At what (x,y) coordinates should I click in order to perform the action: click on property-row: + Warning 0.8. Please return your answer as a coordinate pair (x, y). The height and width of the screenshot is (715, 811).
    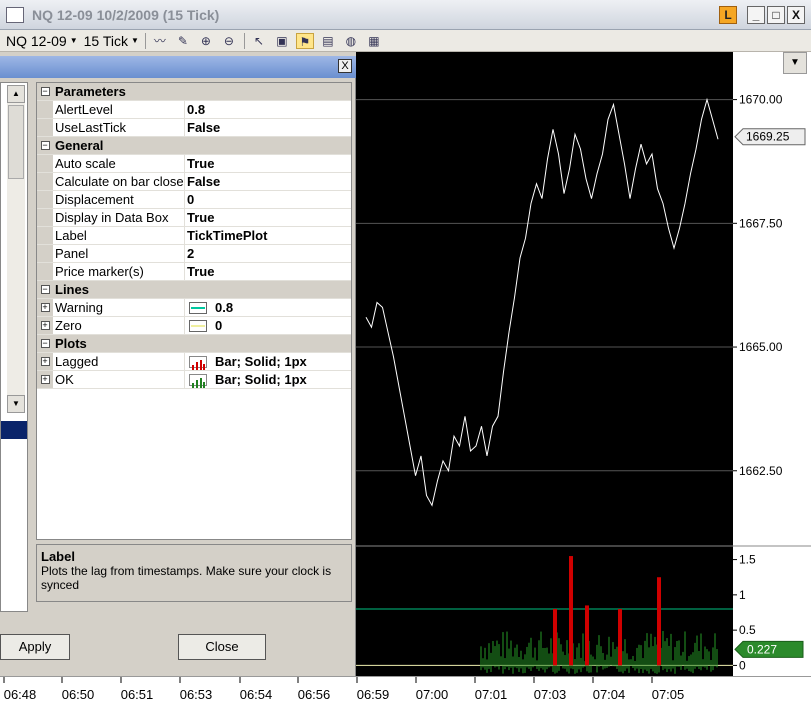
    Looking at the image, I should click on (194, 308).